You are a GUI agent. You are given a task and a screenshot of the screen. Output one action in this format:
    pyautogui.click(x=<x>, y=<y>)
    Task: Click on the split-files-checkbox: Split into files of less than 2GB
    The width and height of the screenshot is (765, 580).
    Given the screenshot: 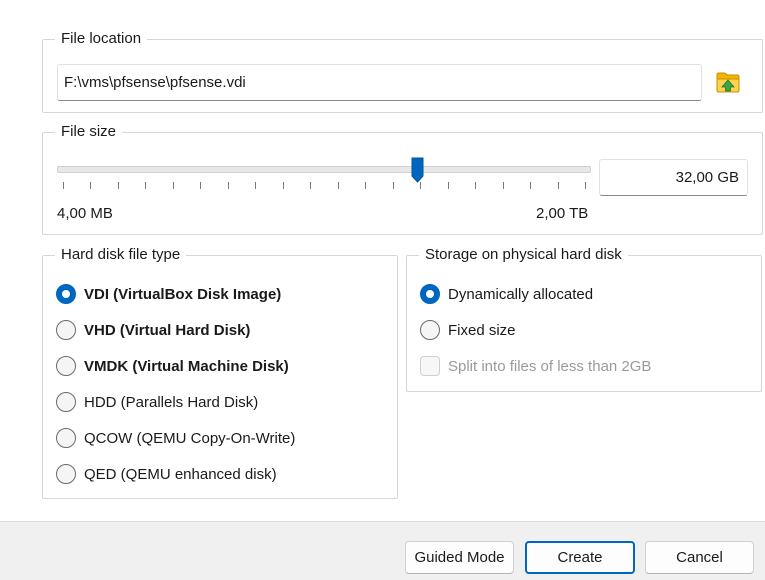 What is the action you would take?
    pyautogui.click(x=535, y=366)
    